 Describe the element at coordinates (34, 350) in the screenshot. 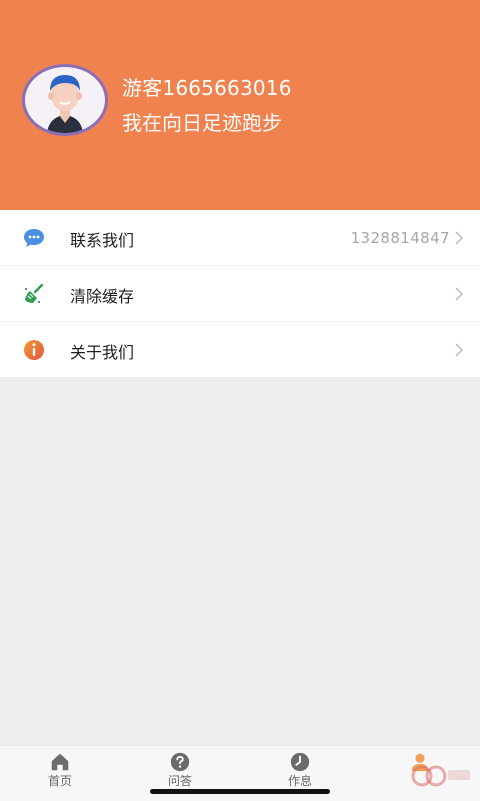

I see `info-icon` at that location.